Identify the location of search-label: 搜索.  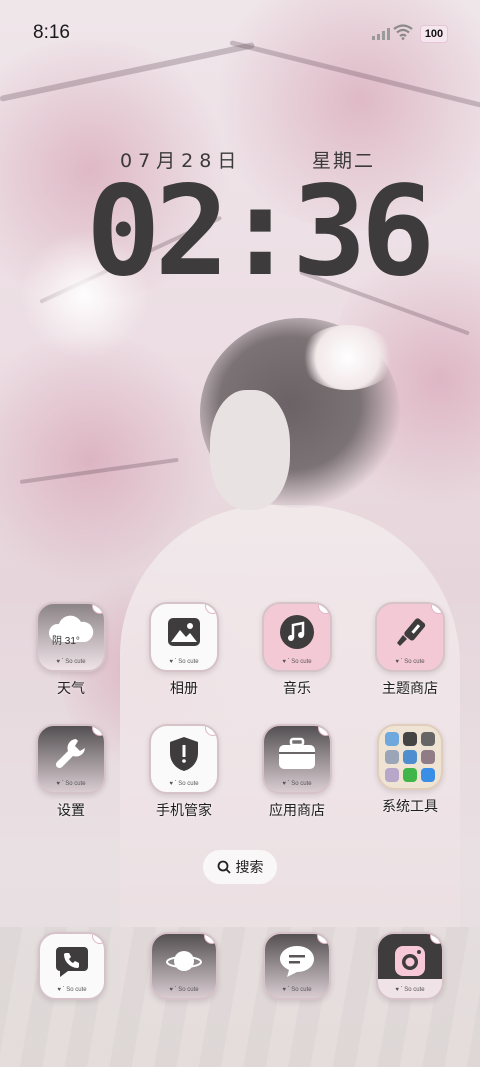
(249, 868).